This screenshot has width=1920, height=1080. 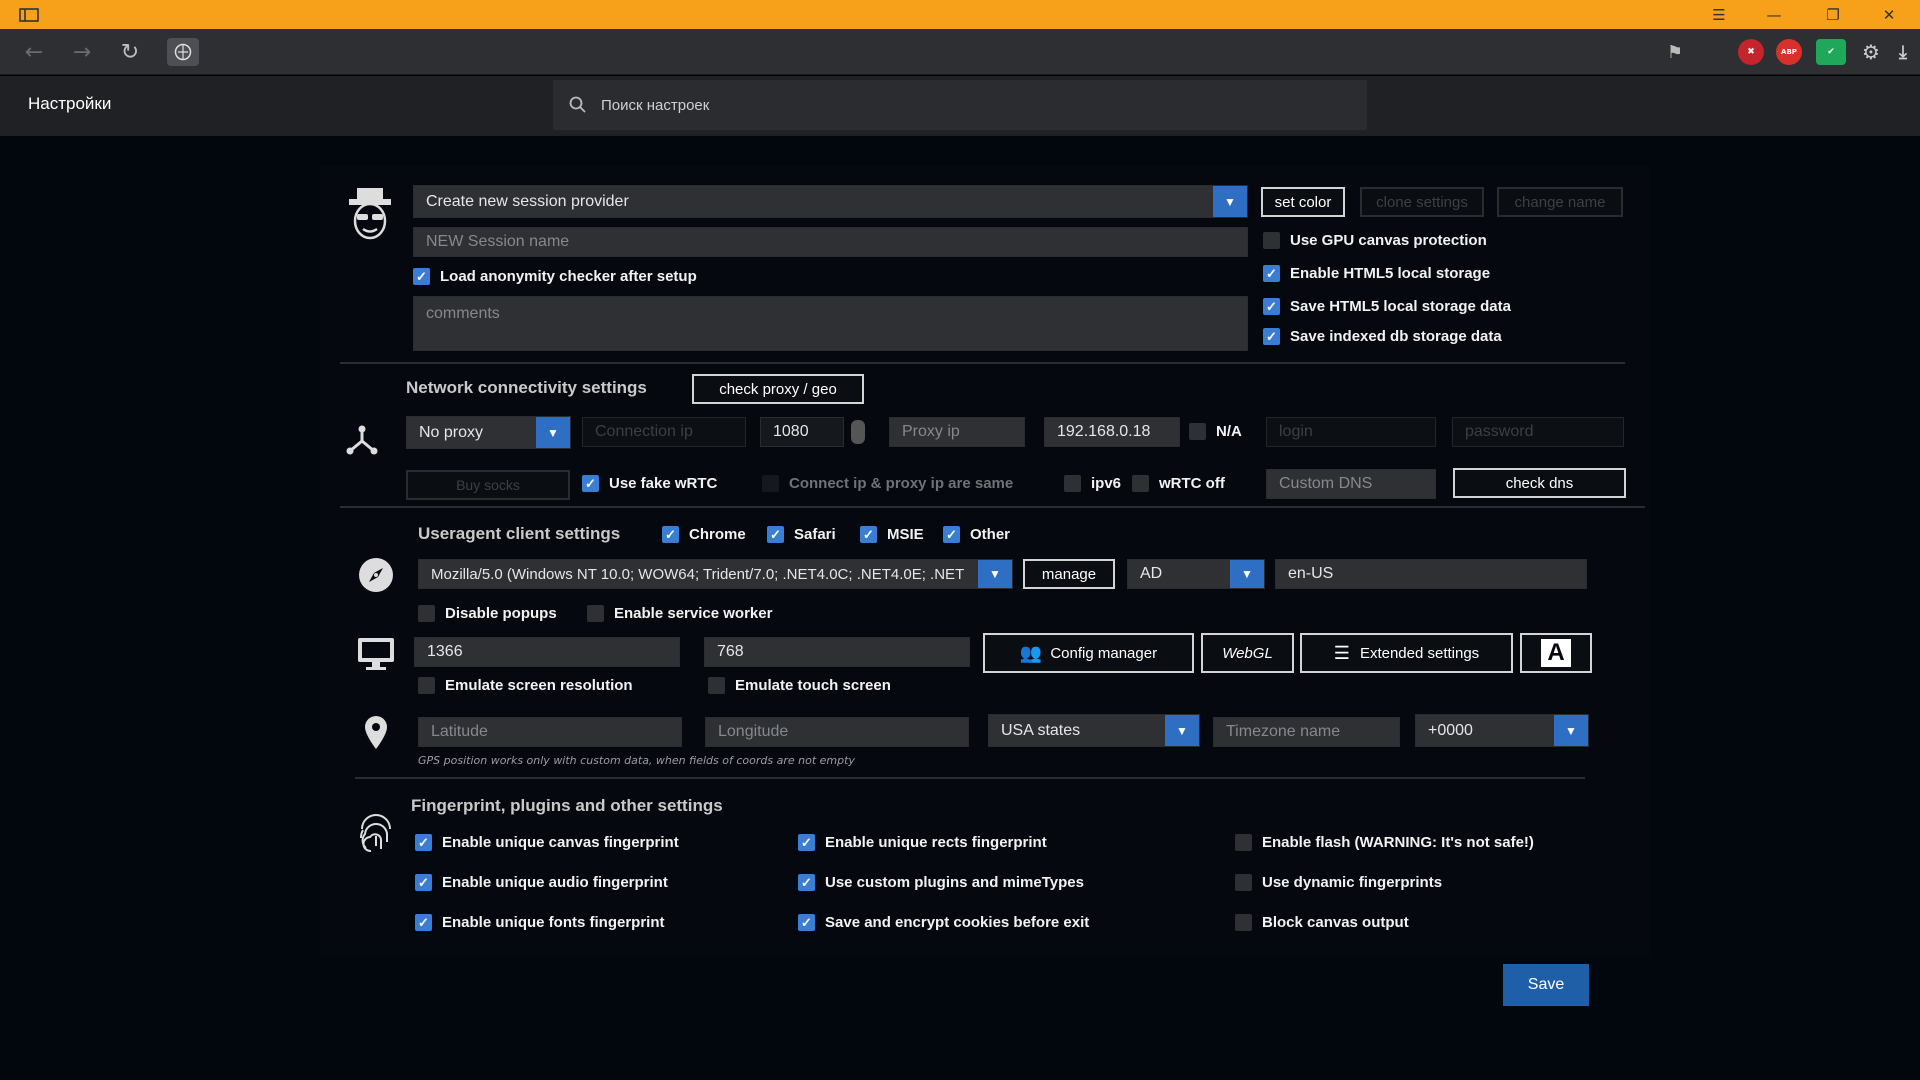 I want to click on fake-wrtc-checkbox: ✓ Use fake wRTC, so click(x=649, y=483).